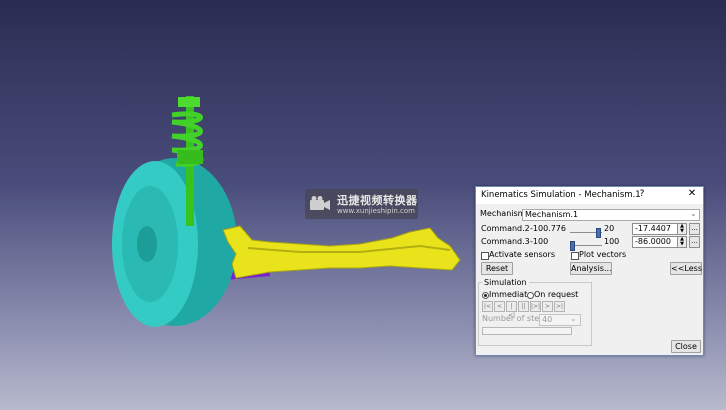  I want to click on steps-chevron-icon: ⌄, so click(573, 318).